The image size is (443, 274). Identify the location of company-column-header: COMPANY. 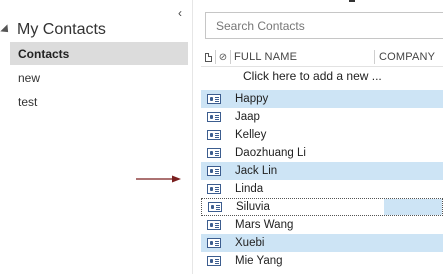
(405, 57).